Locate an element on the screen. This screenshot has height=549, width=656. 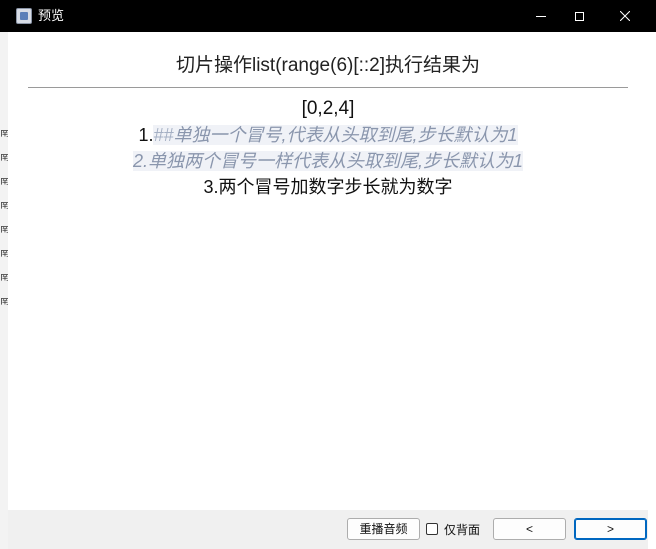
explanation-line-1: 1.##单独一个冒号,代表从头取到尾,步长默认为1 is located at coordinates (328, 135).